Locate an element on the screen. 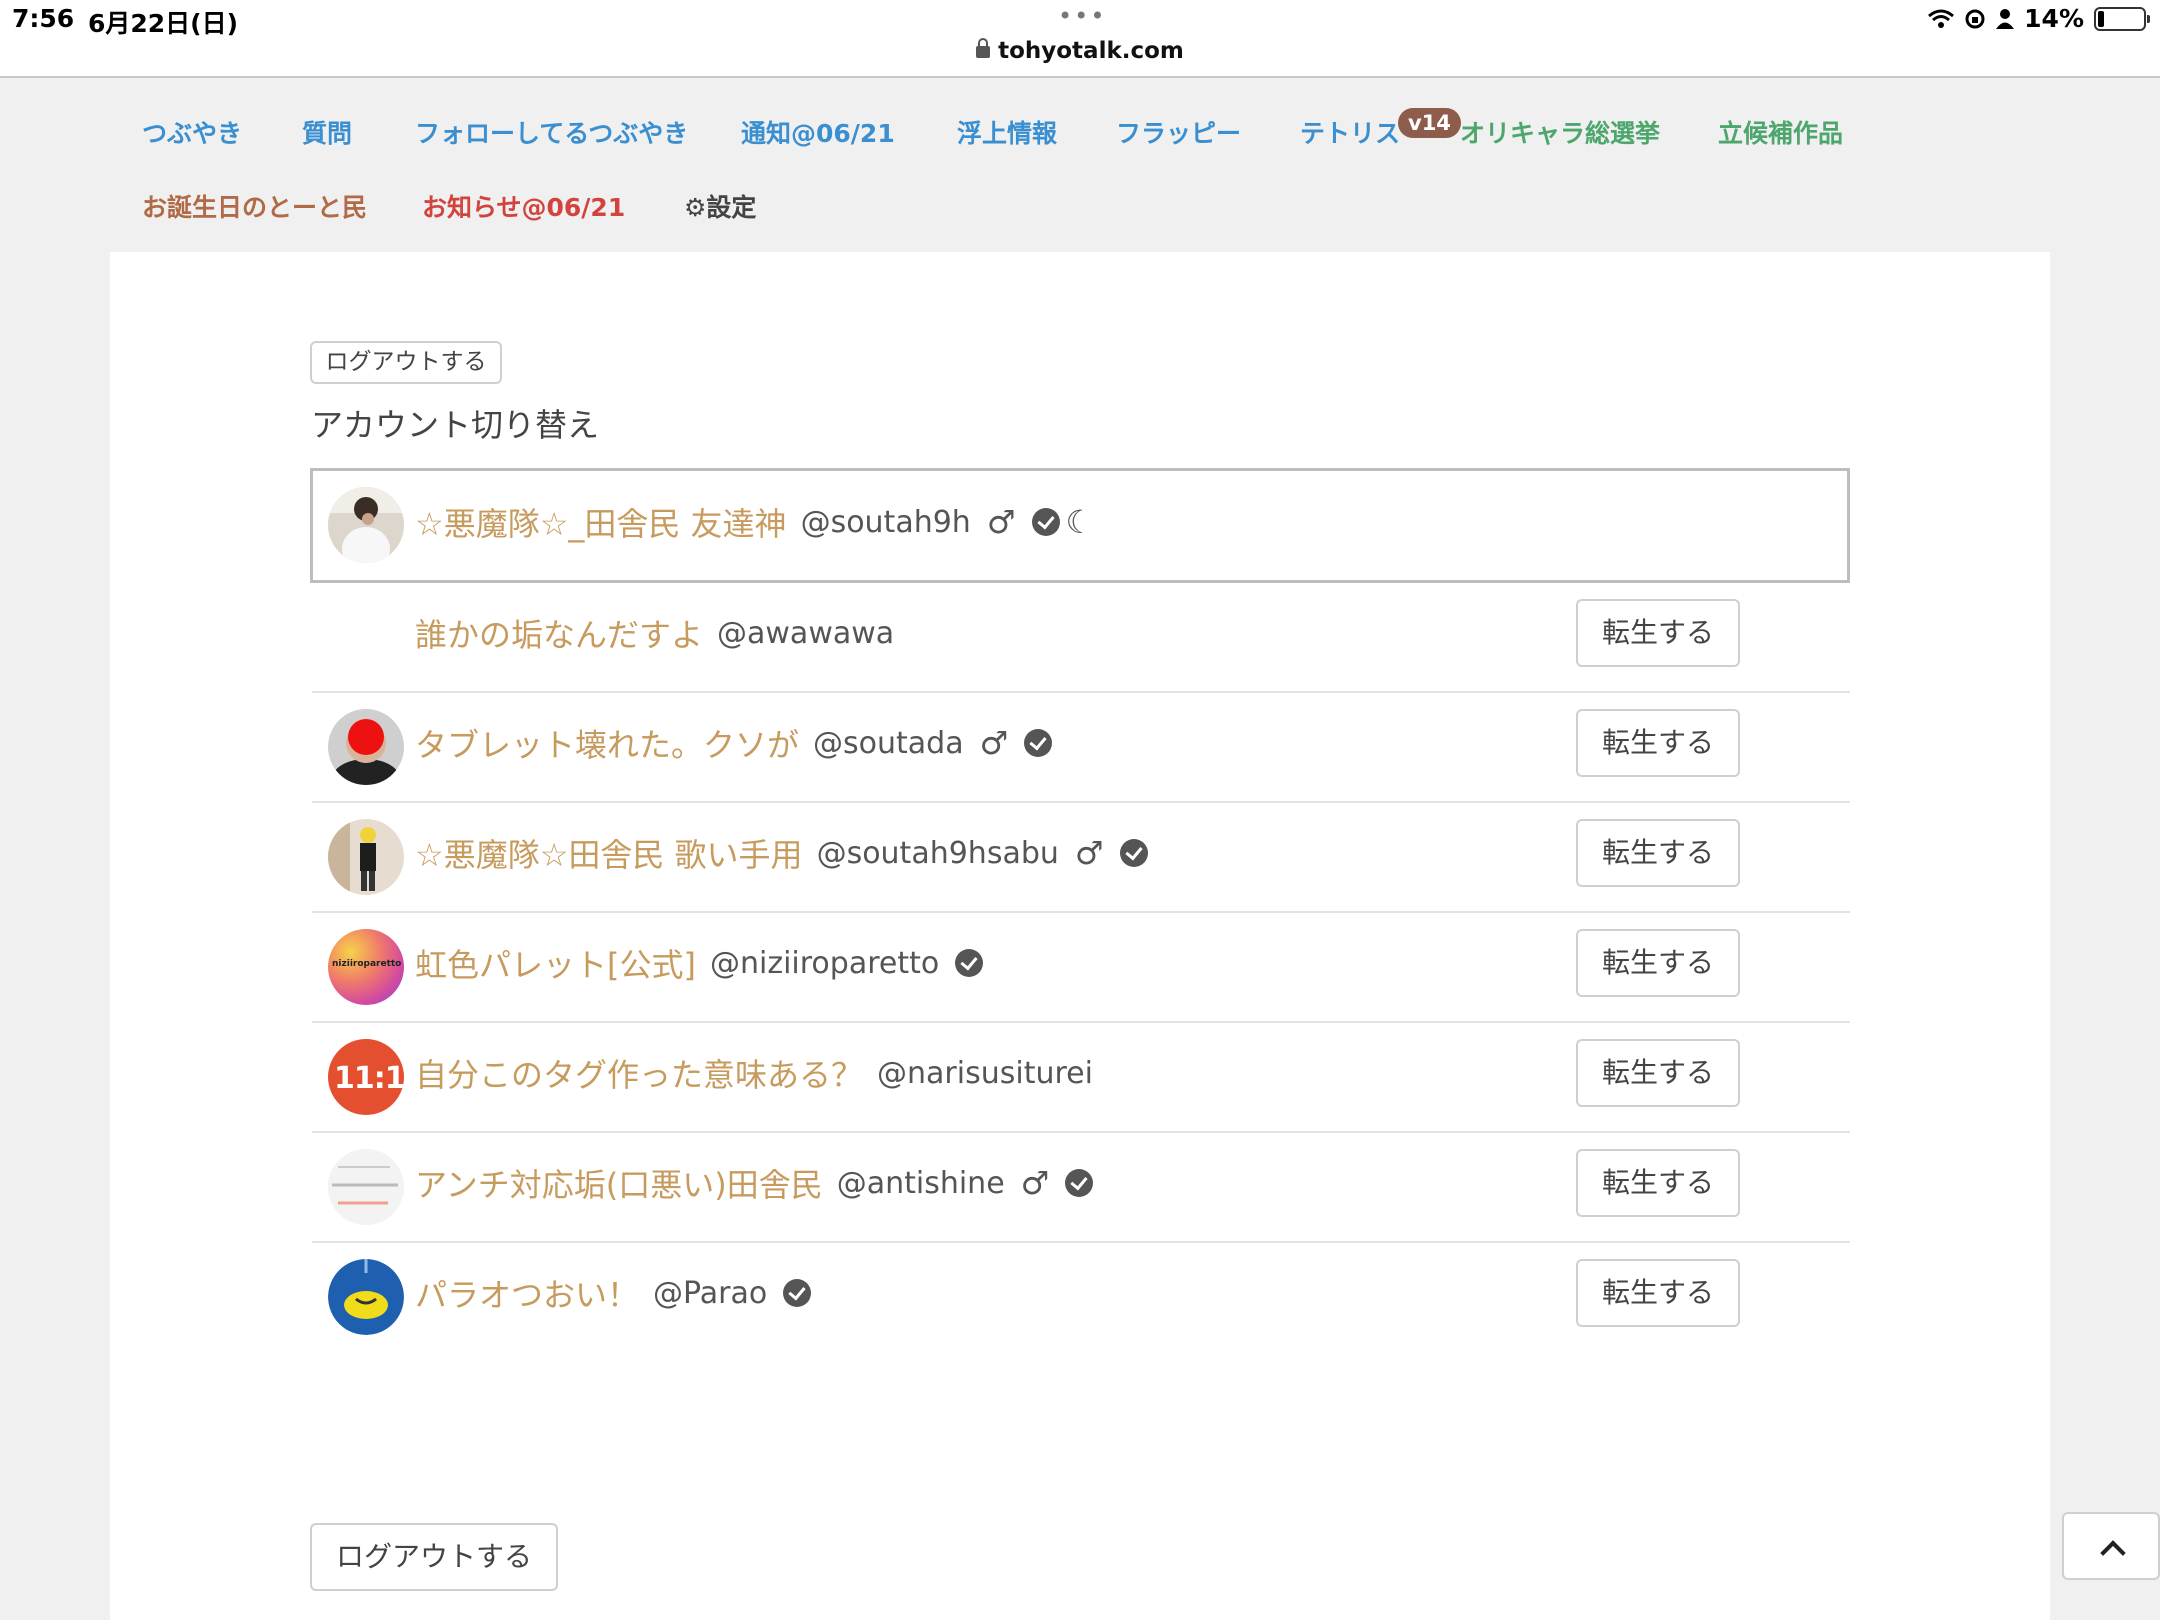 Image resolution: width=2160 pixels, height=1620 pixels. avatar: niziiroparetto is located at coordinates (366, 967).